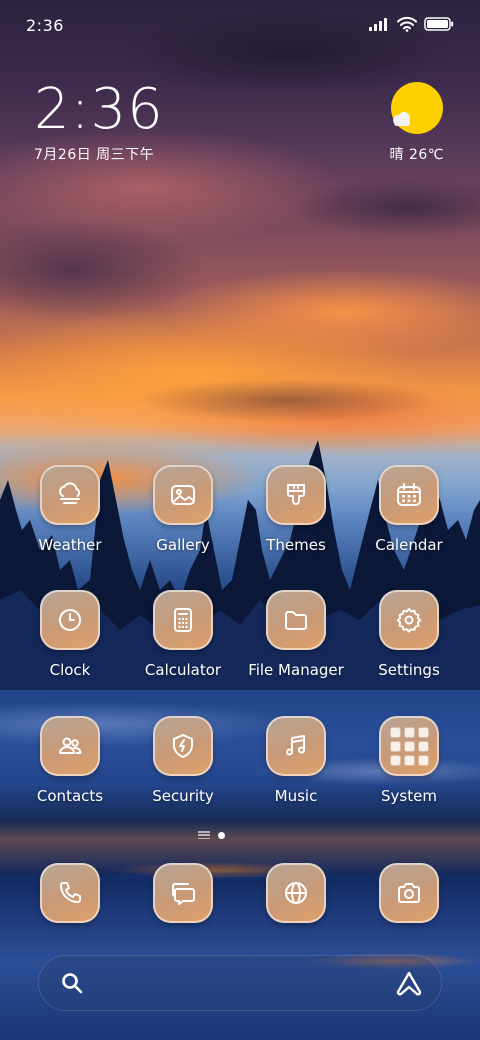 The height and width of the screenshot is (1040, 480). What do you see at coordinates (240, 983) in the screenshot?
I see `search-bar` at bounding box center [240, 983].